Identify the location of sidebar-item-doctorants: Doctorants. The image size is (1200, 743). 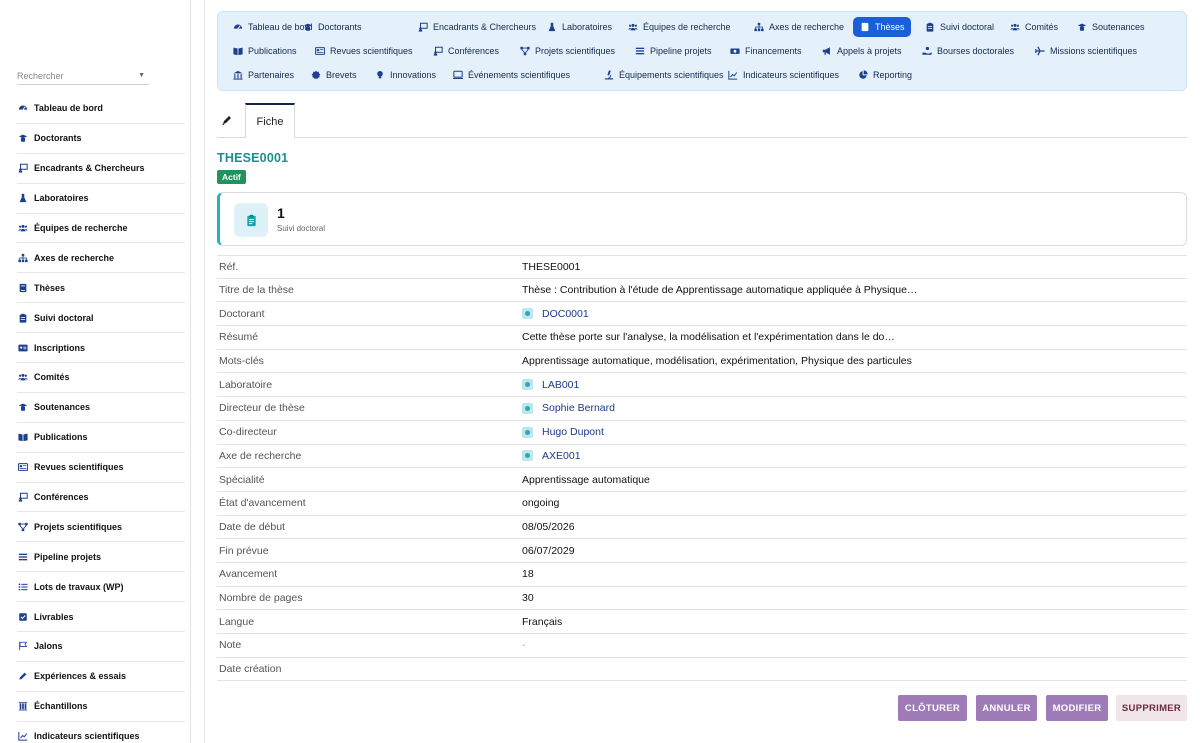
(101, 139).